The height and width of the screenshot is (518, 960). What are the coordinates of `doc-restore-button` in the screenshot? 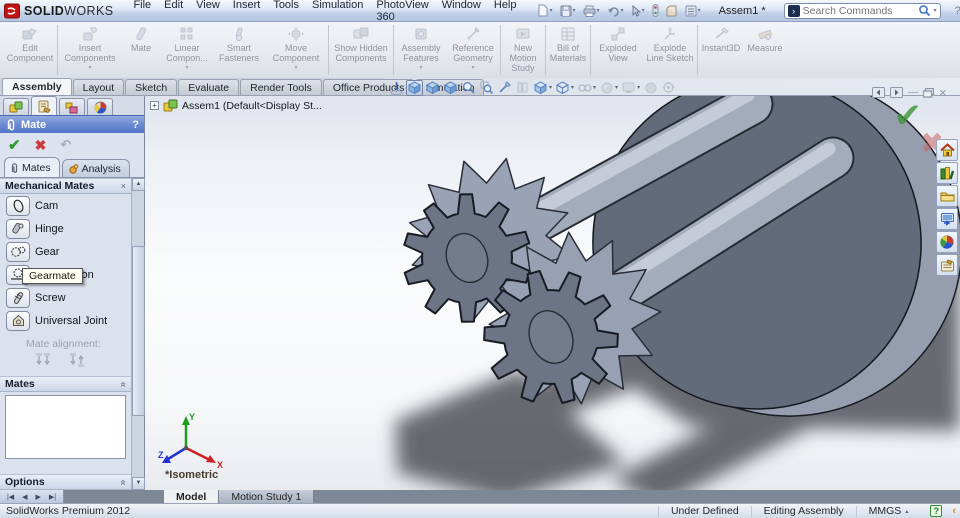 It's located at (928, 92).